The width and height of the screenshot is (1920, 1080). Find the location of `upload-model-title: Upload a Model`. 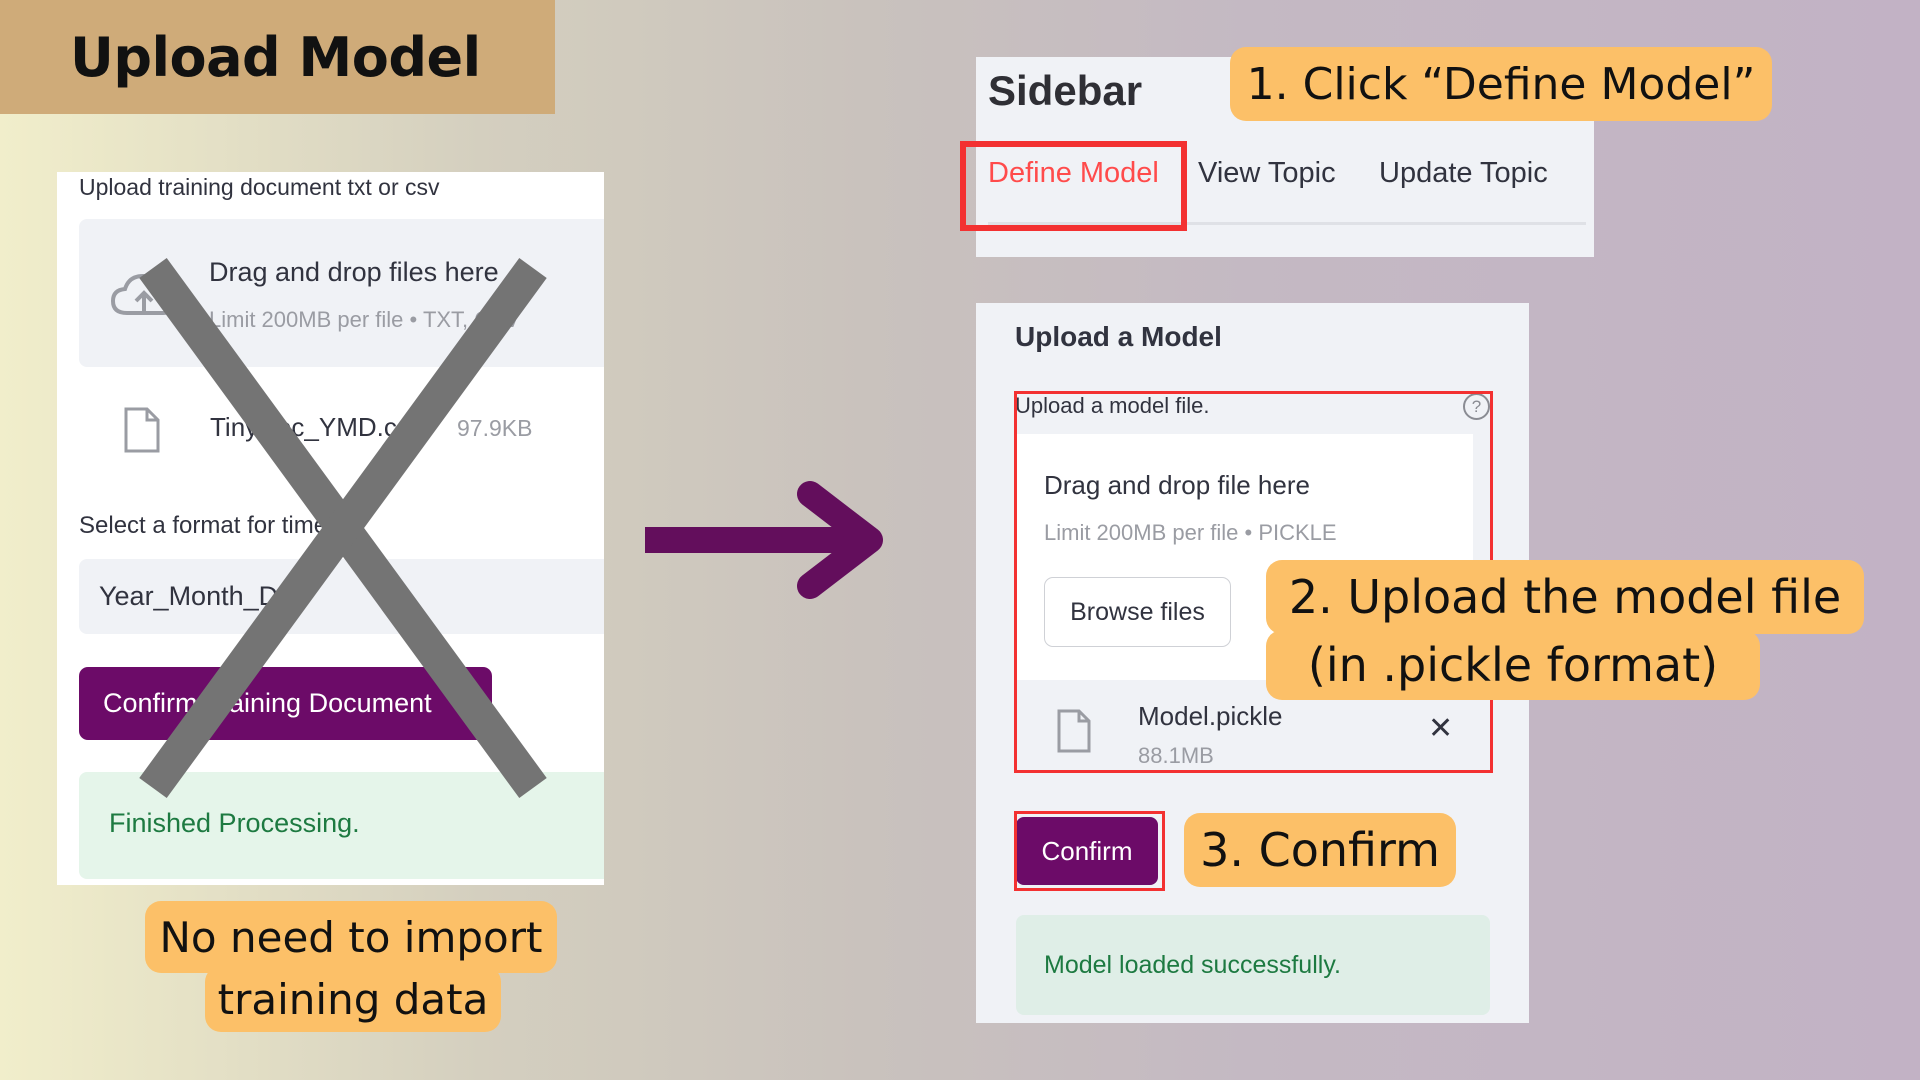

upload-model-title: Upload a Model is located at coordinates (1118, 336).